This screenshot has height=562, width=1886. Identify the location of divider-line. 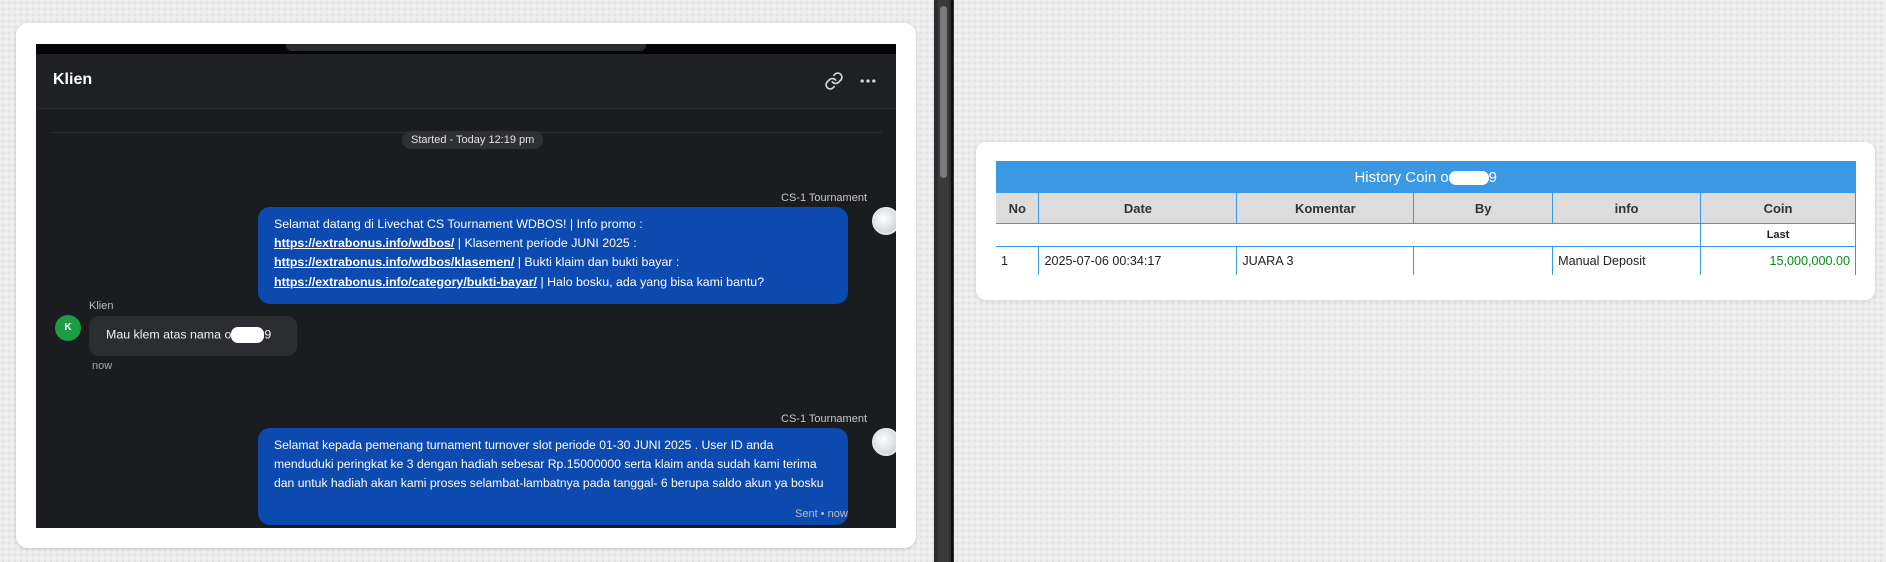
(952, 281).